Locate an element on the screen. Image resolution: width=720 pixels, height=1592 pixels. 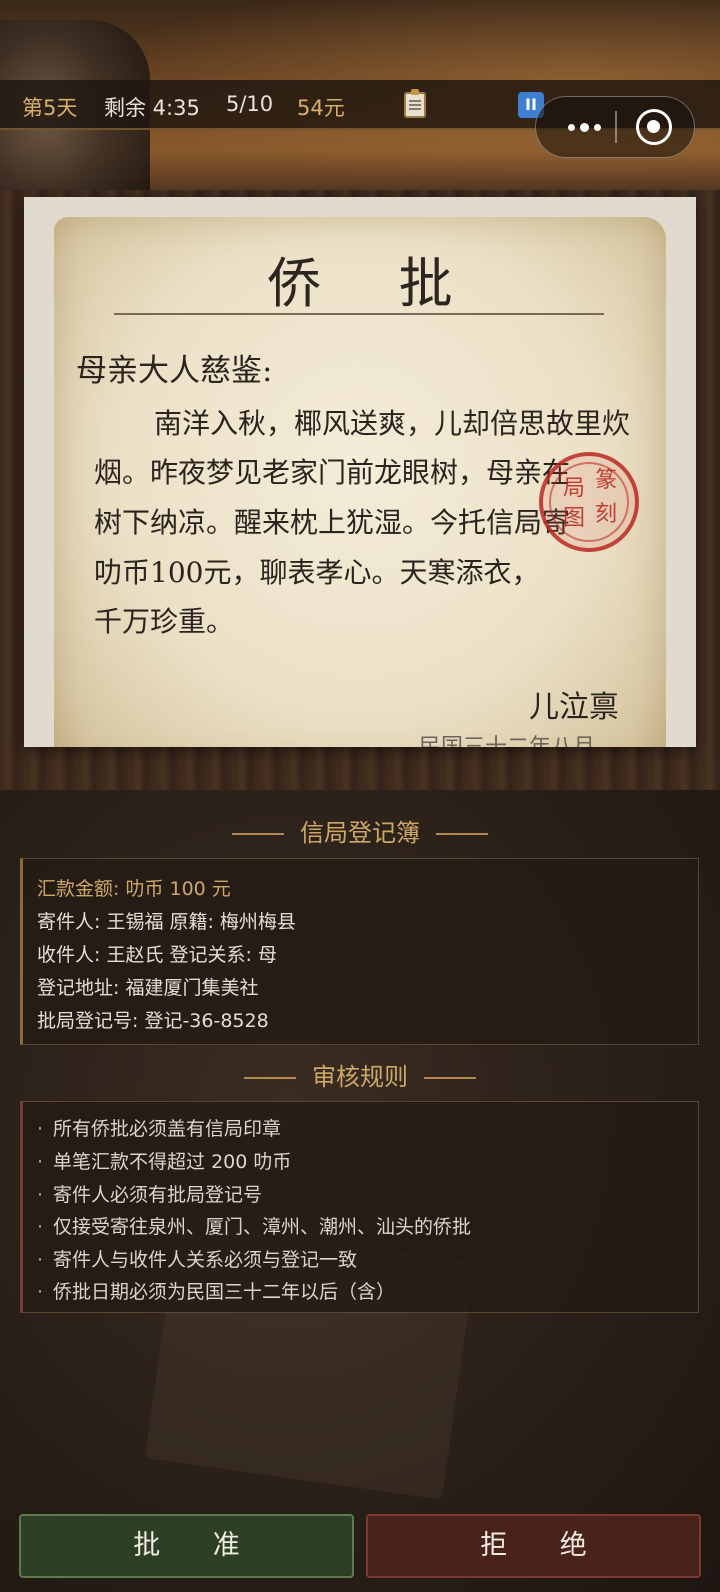
letter-date: 民国三十二年八月 is located at coordinates (507, 738).